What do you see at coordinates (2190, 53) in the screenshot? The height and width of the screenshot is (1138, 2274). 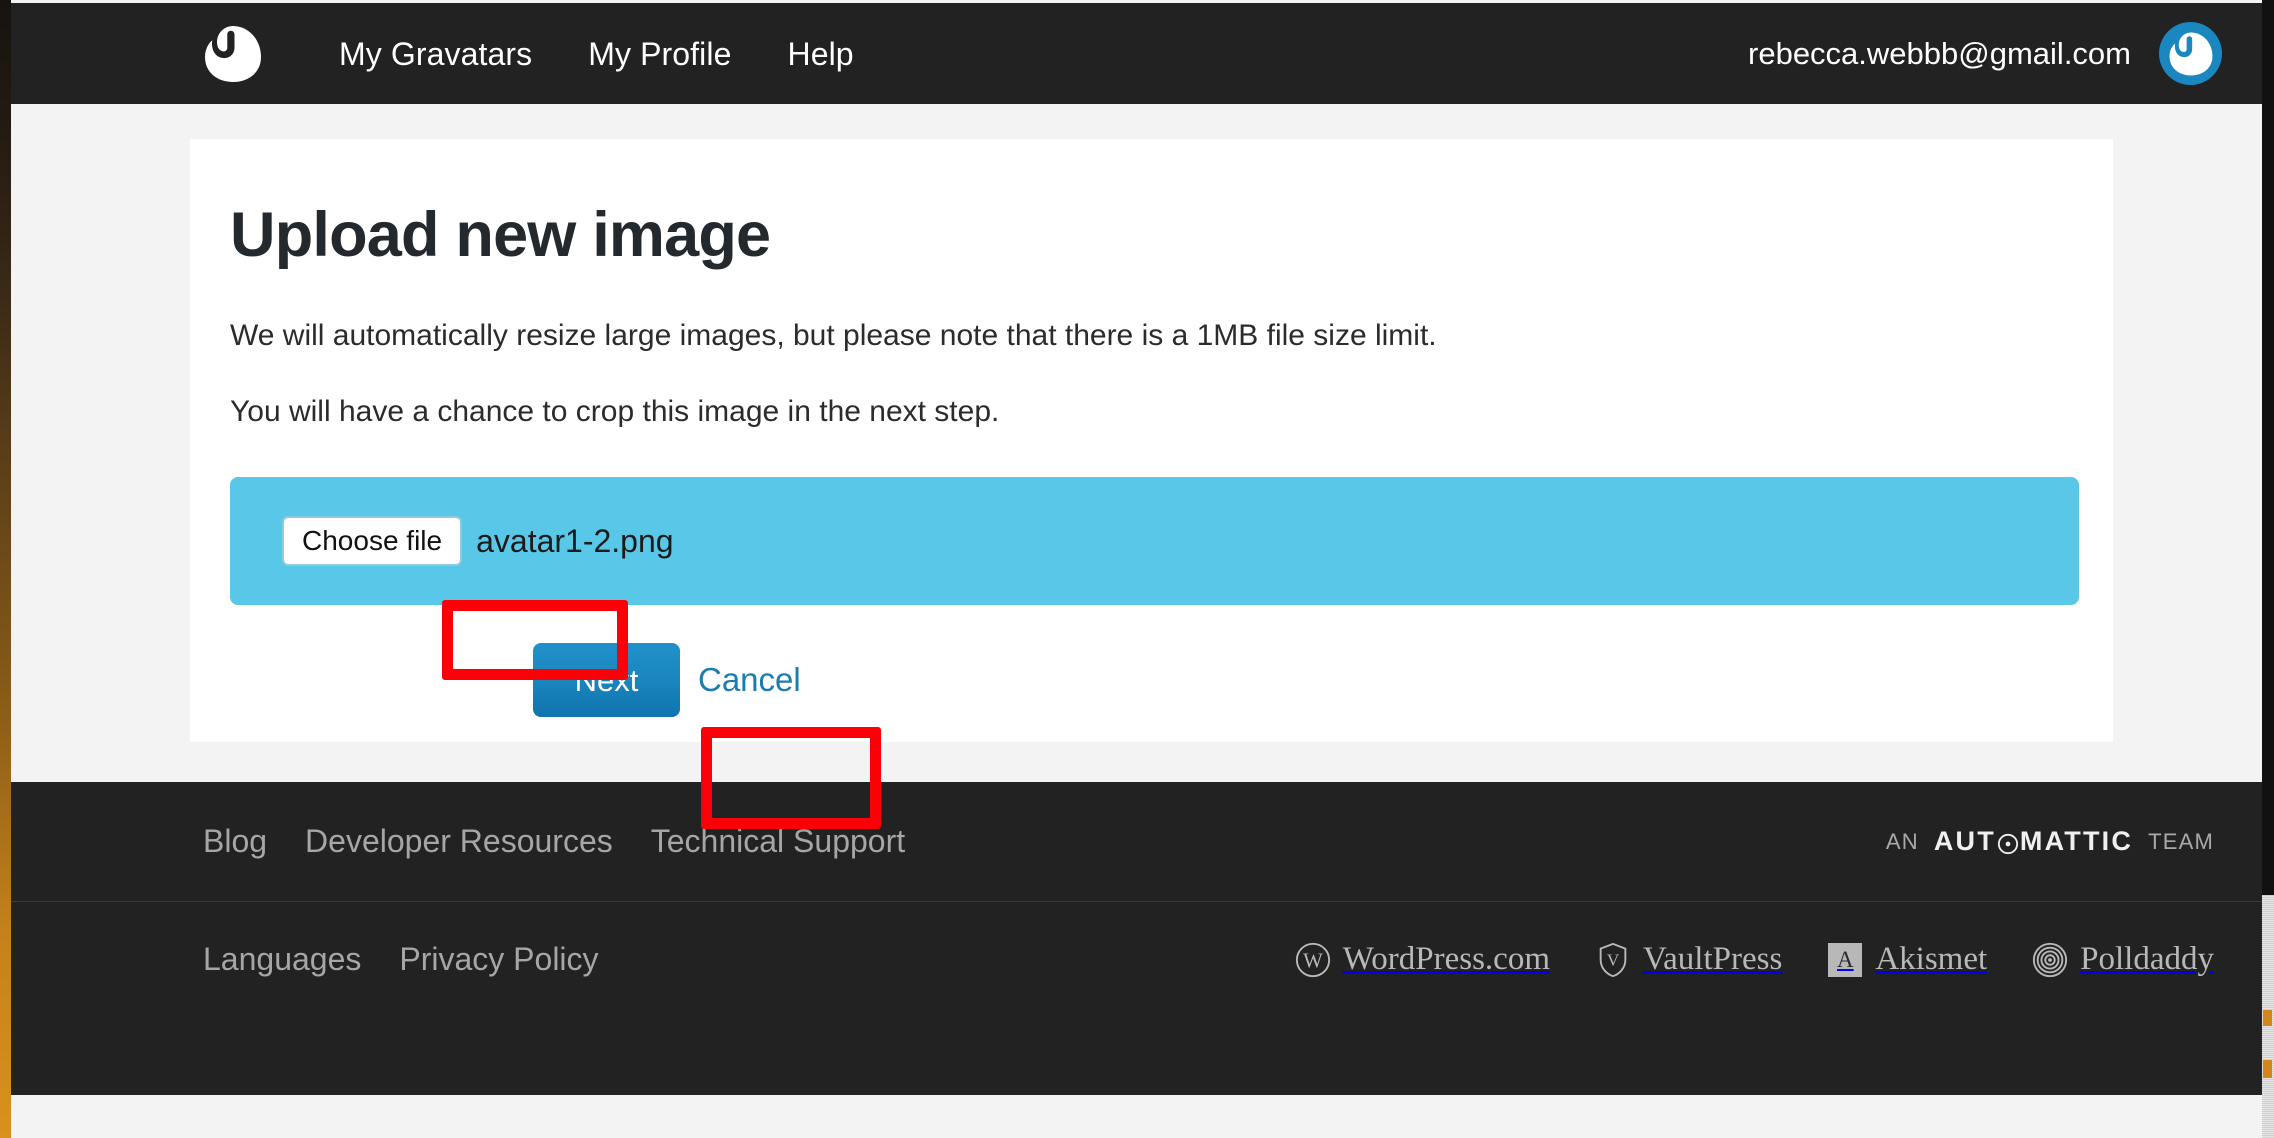 I see `gravatar-avatar-icon` at bounding box center [2190, 53].